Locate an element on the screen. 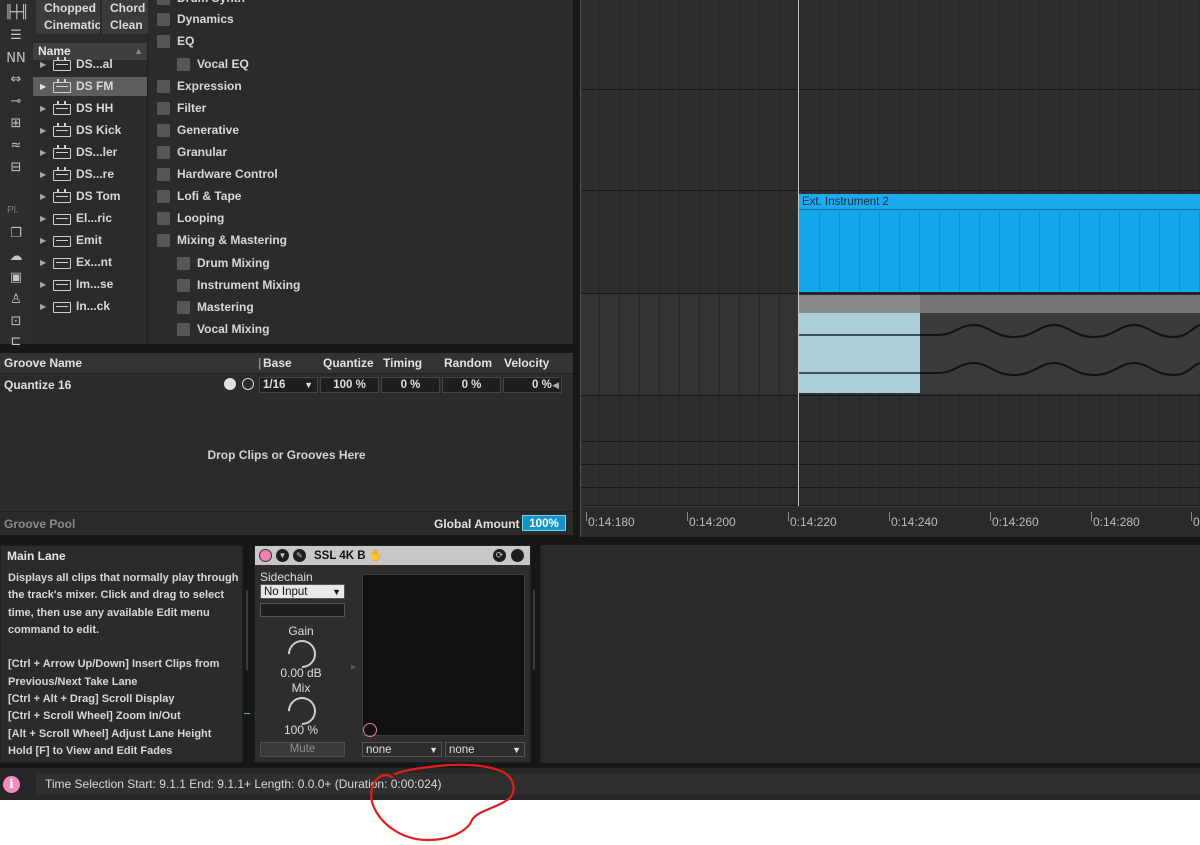  quantize-header: Quantize is located at coordinates (348, 363).